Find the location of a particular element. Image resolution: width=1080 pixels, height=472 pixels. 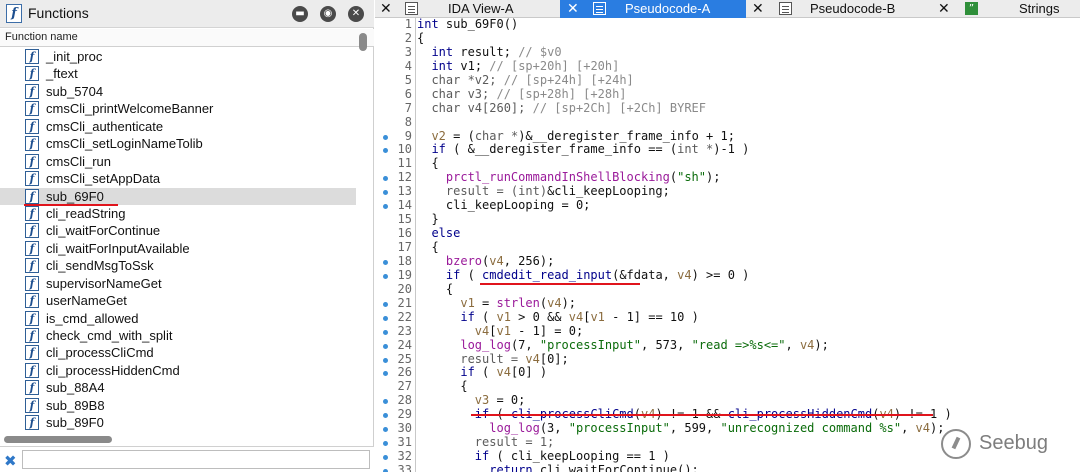

function-list-item: f cmsCli_setLoginNameTolib is located at coordinates (178, 143).